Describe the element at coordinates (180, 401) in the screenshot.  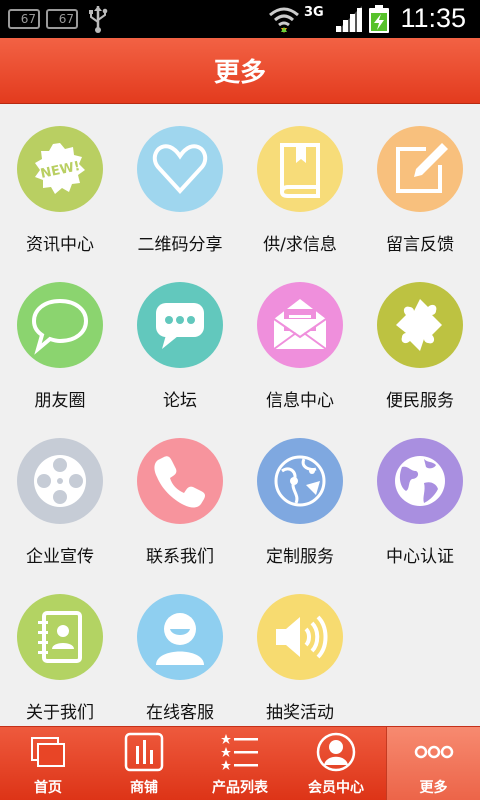
I see `grid-item-label: 论坛` at that location.